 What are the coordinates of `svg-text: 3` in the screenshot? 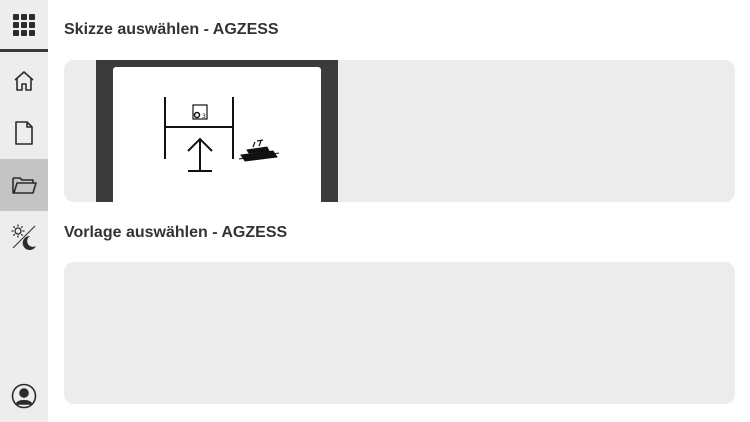 It's located at (204, 116).